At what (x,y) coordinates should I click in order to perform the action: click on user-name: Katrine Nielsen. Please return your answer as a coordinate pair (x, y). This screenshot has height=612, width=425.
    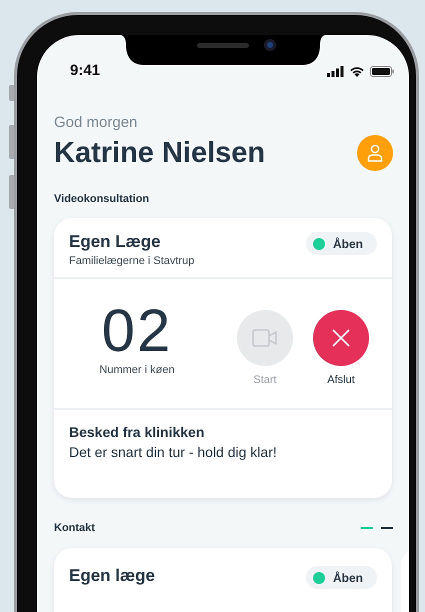
    Looking at the image, I should click on (160, 153).